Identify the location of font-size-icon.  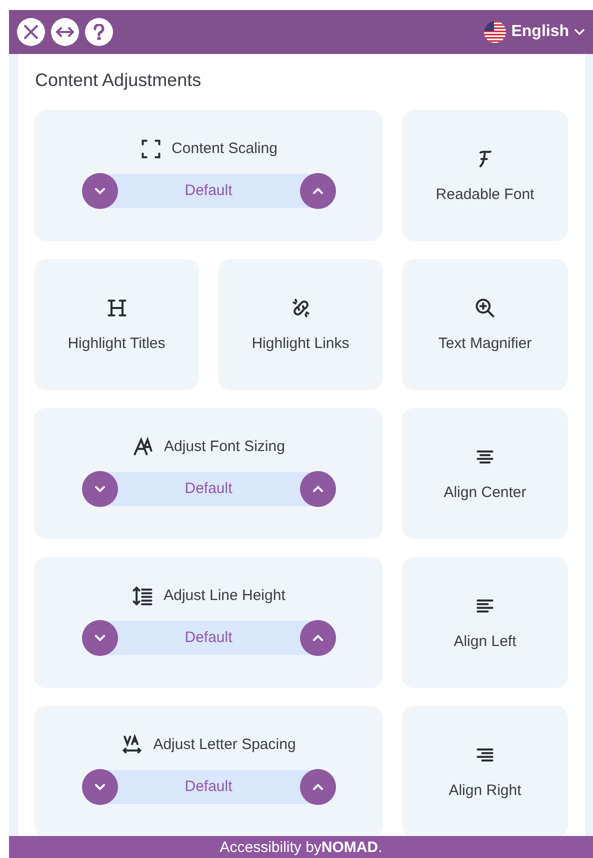
(143, 447).